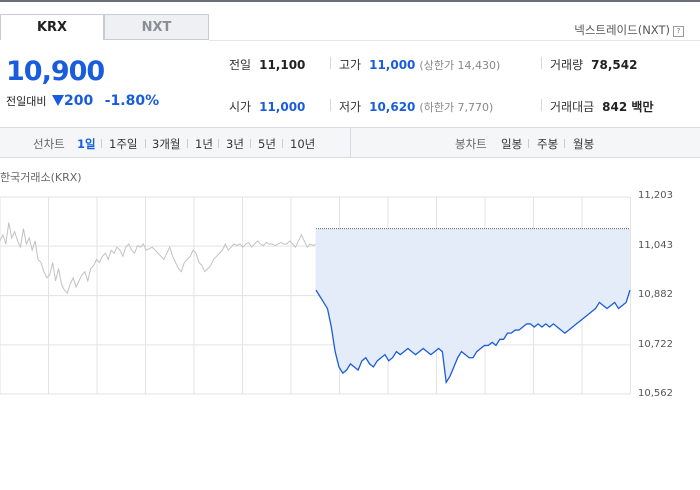 The width and height of the screenshot is (700, 490). I want to click on stat-value: 842 백만, so click(628, 107).